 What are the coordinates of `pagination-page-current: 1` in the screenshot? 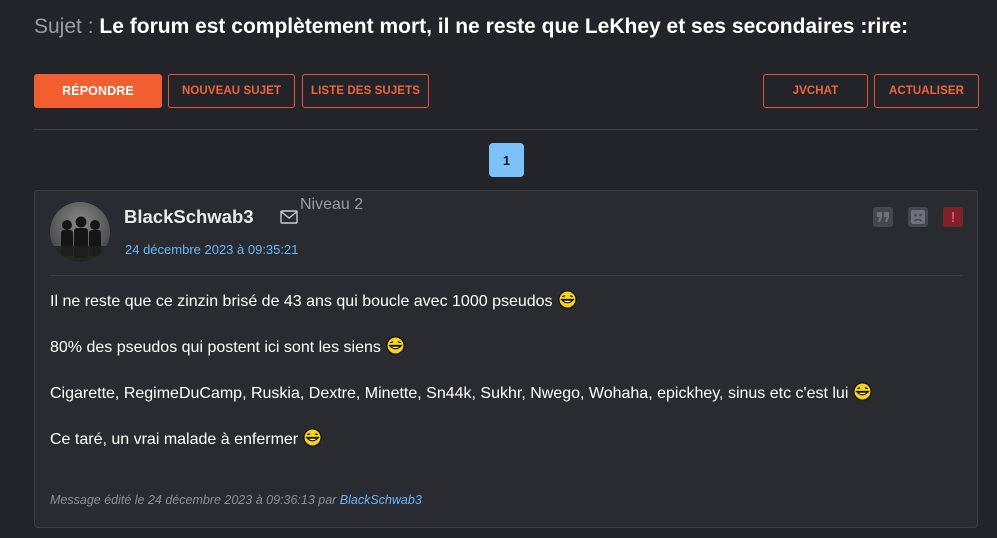 It's located at (506, 160).